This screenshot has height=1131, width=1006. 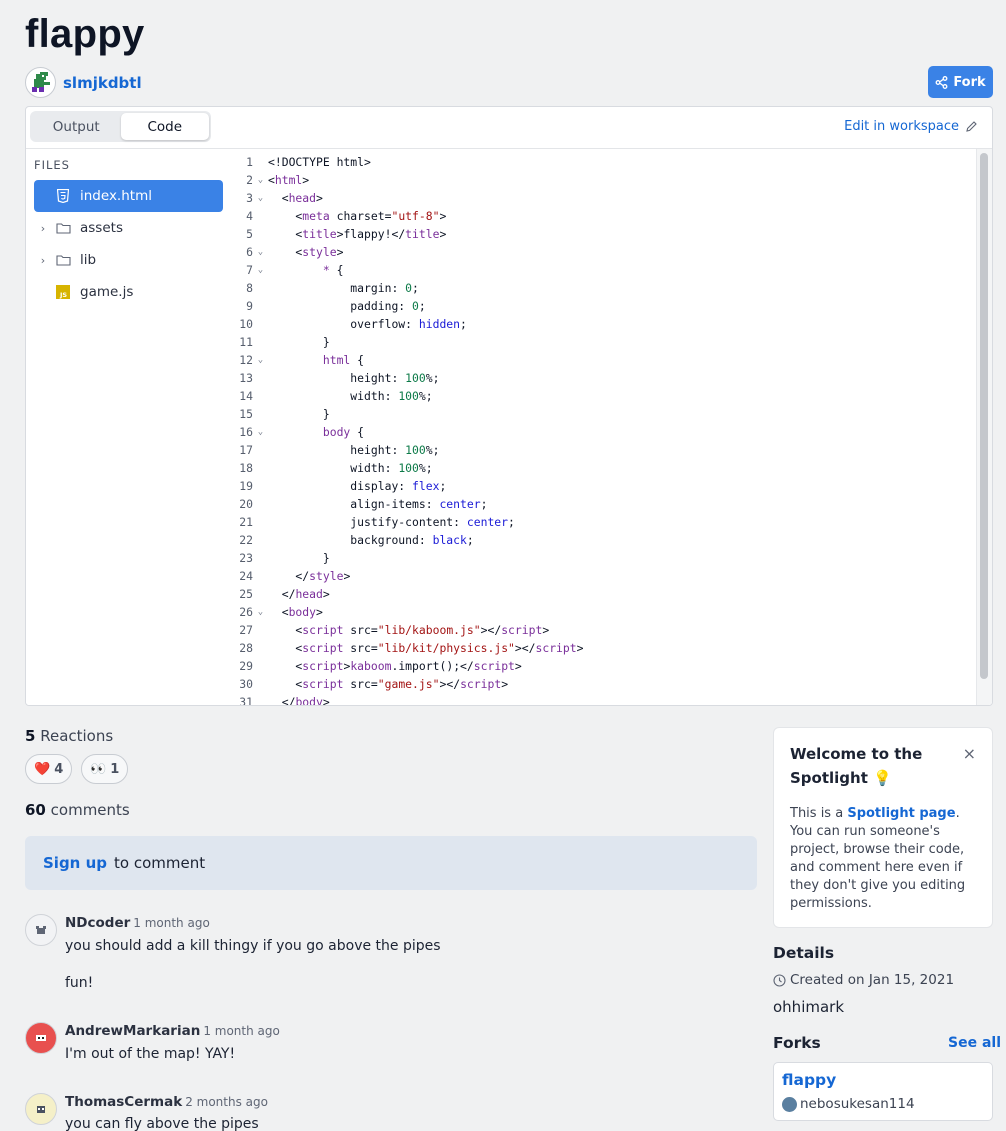 What do you see at coordinates (85, 34) in the screenshot?
I see `page-title: flappy` at bounding box center [85, 34].